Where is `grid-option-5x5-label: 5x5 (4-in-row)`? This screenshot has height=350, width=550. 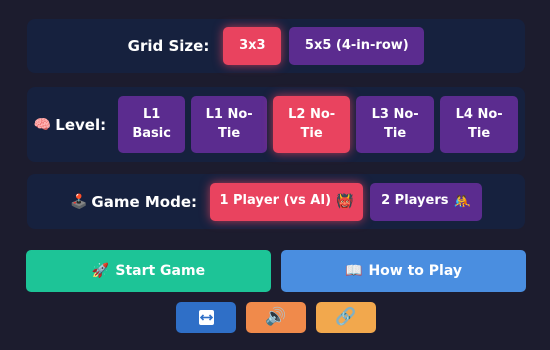 grid-option-5x5-label: 5x5 (4-in-row) is located at coordinates (356, 45).